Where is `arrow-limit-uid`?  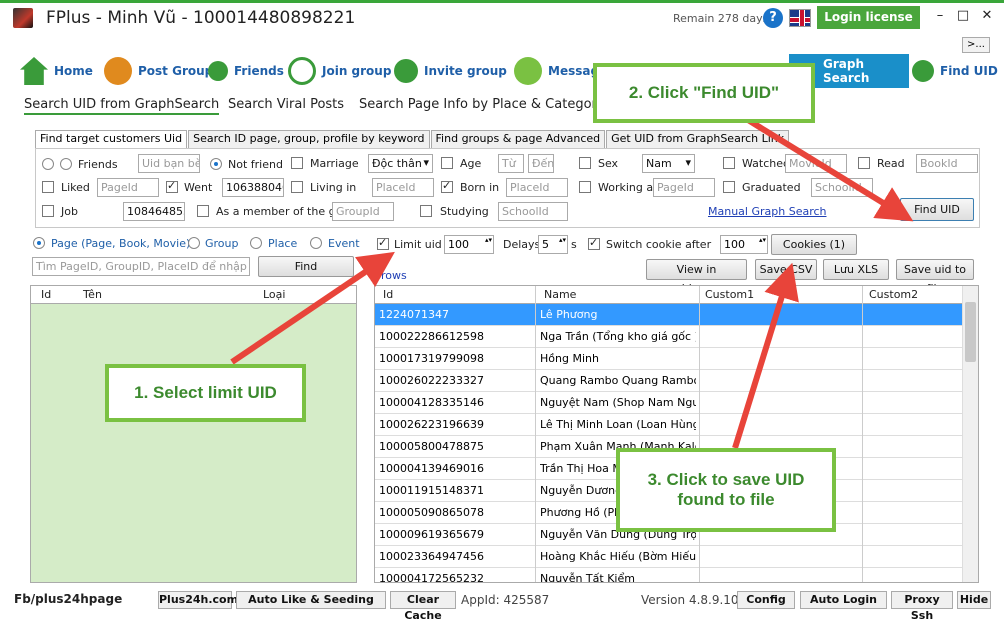 arrow-limit-uid is located at coordinates (312, 308).